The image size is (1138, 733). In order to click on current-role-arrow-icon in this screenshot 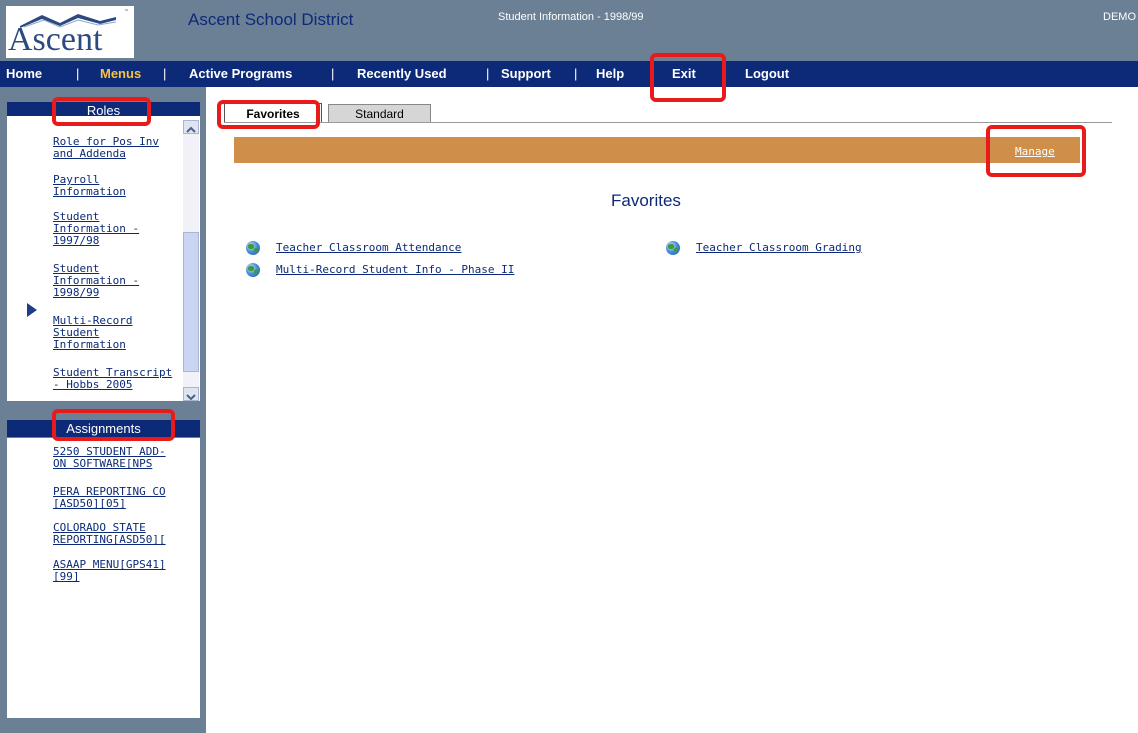, I will do `click(32, 310)`.